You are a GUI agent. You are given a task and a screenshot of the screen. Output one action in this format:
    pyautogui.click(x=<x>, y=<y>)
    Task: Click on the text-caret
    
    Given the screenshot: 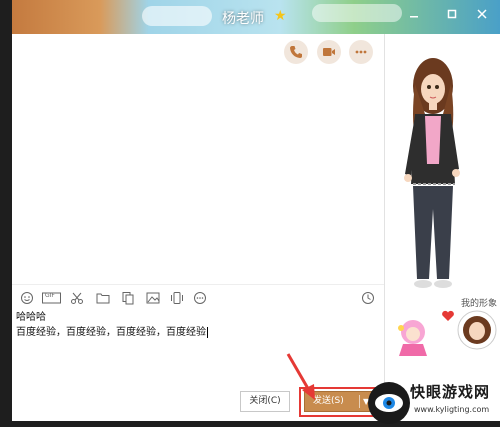 What is the action you would take?
    pyautogui.click(x=207, y=332)
    